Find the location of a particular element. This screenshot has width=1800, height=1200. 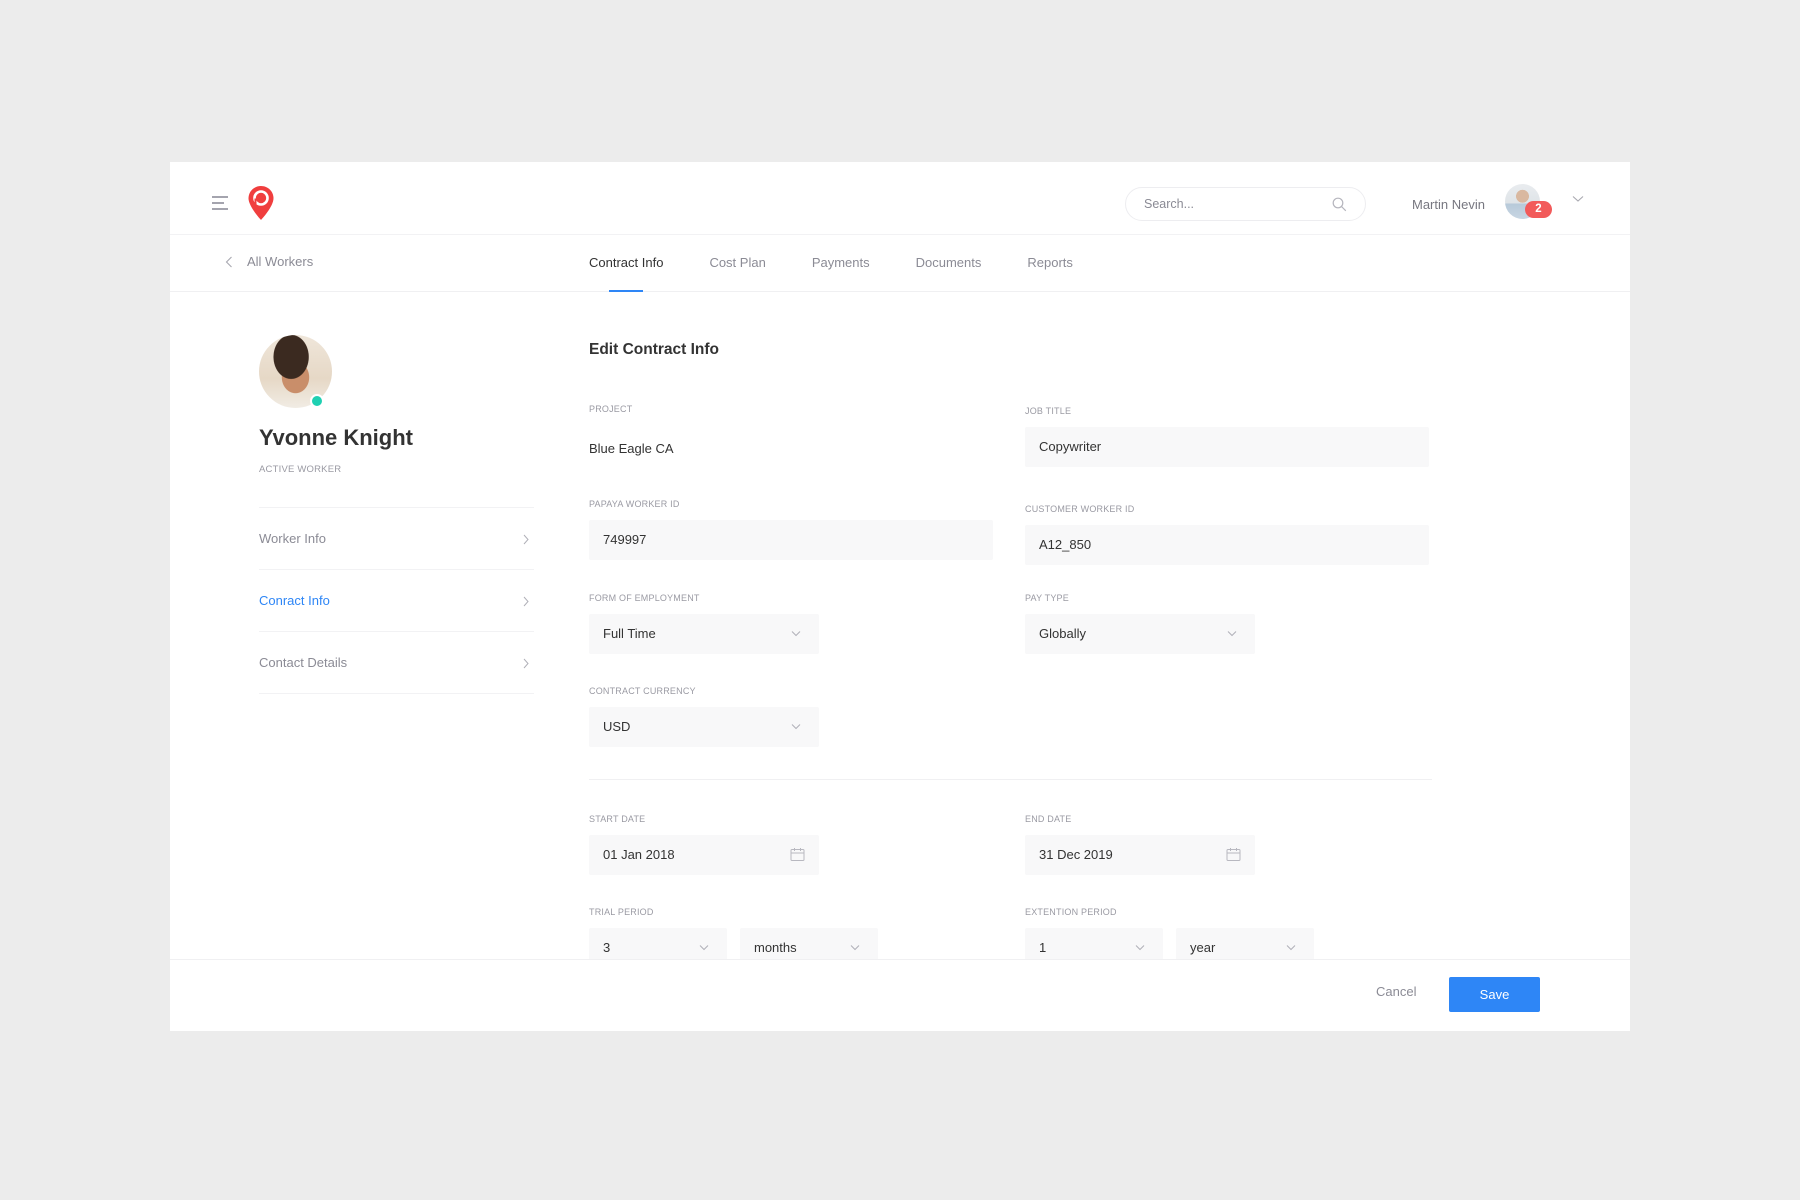

search-input is located at coordinates (1234, 204).